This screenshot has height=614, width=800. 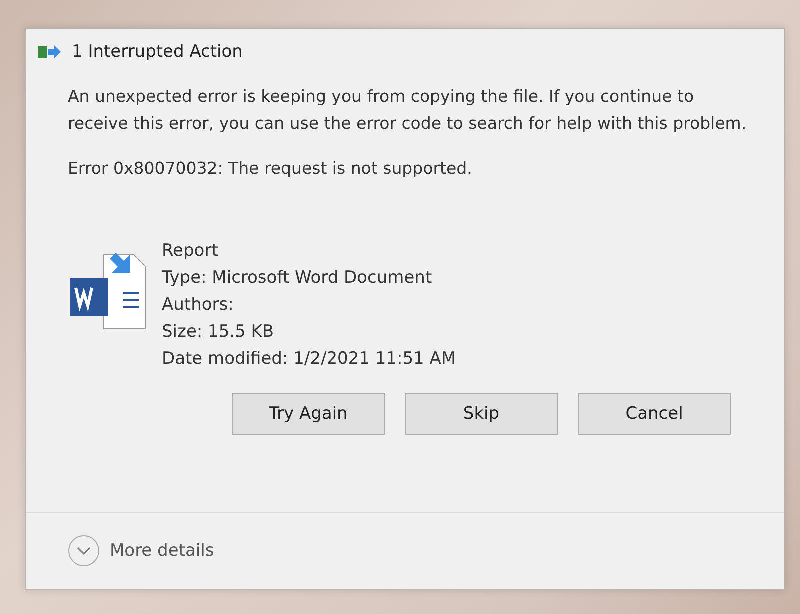 What do you see at coordinates (219, 332) in the screenshot?
I see `file-detail: Size: 15.5 KB` at bounding box center [219, 332].